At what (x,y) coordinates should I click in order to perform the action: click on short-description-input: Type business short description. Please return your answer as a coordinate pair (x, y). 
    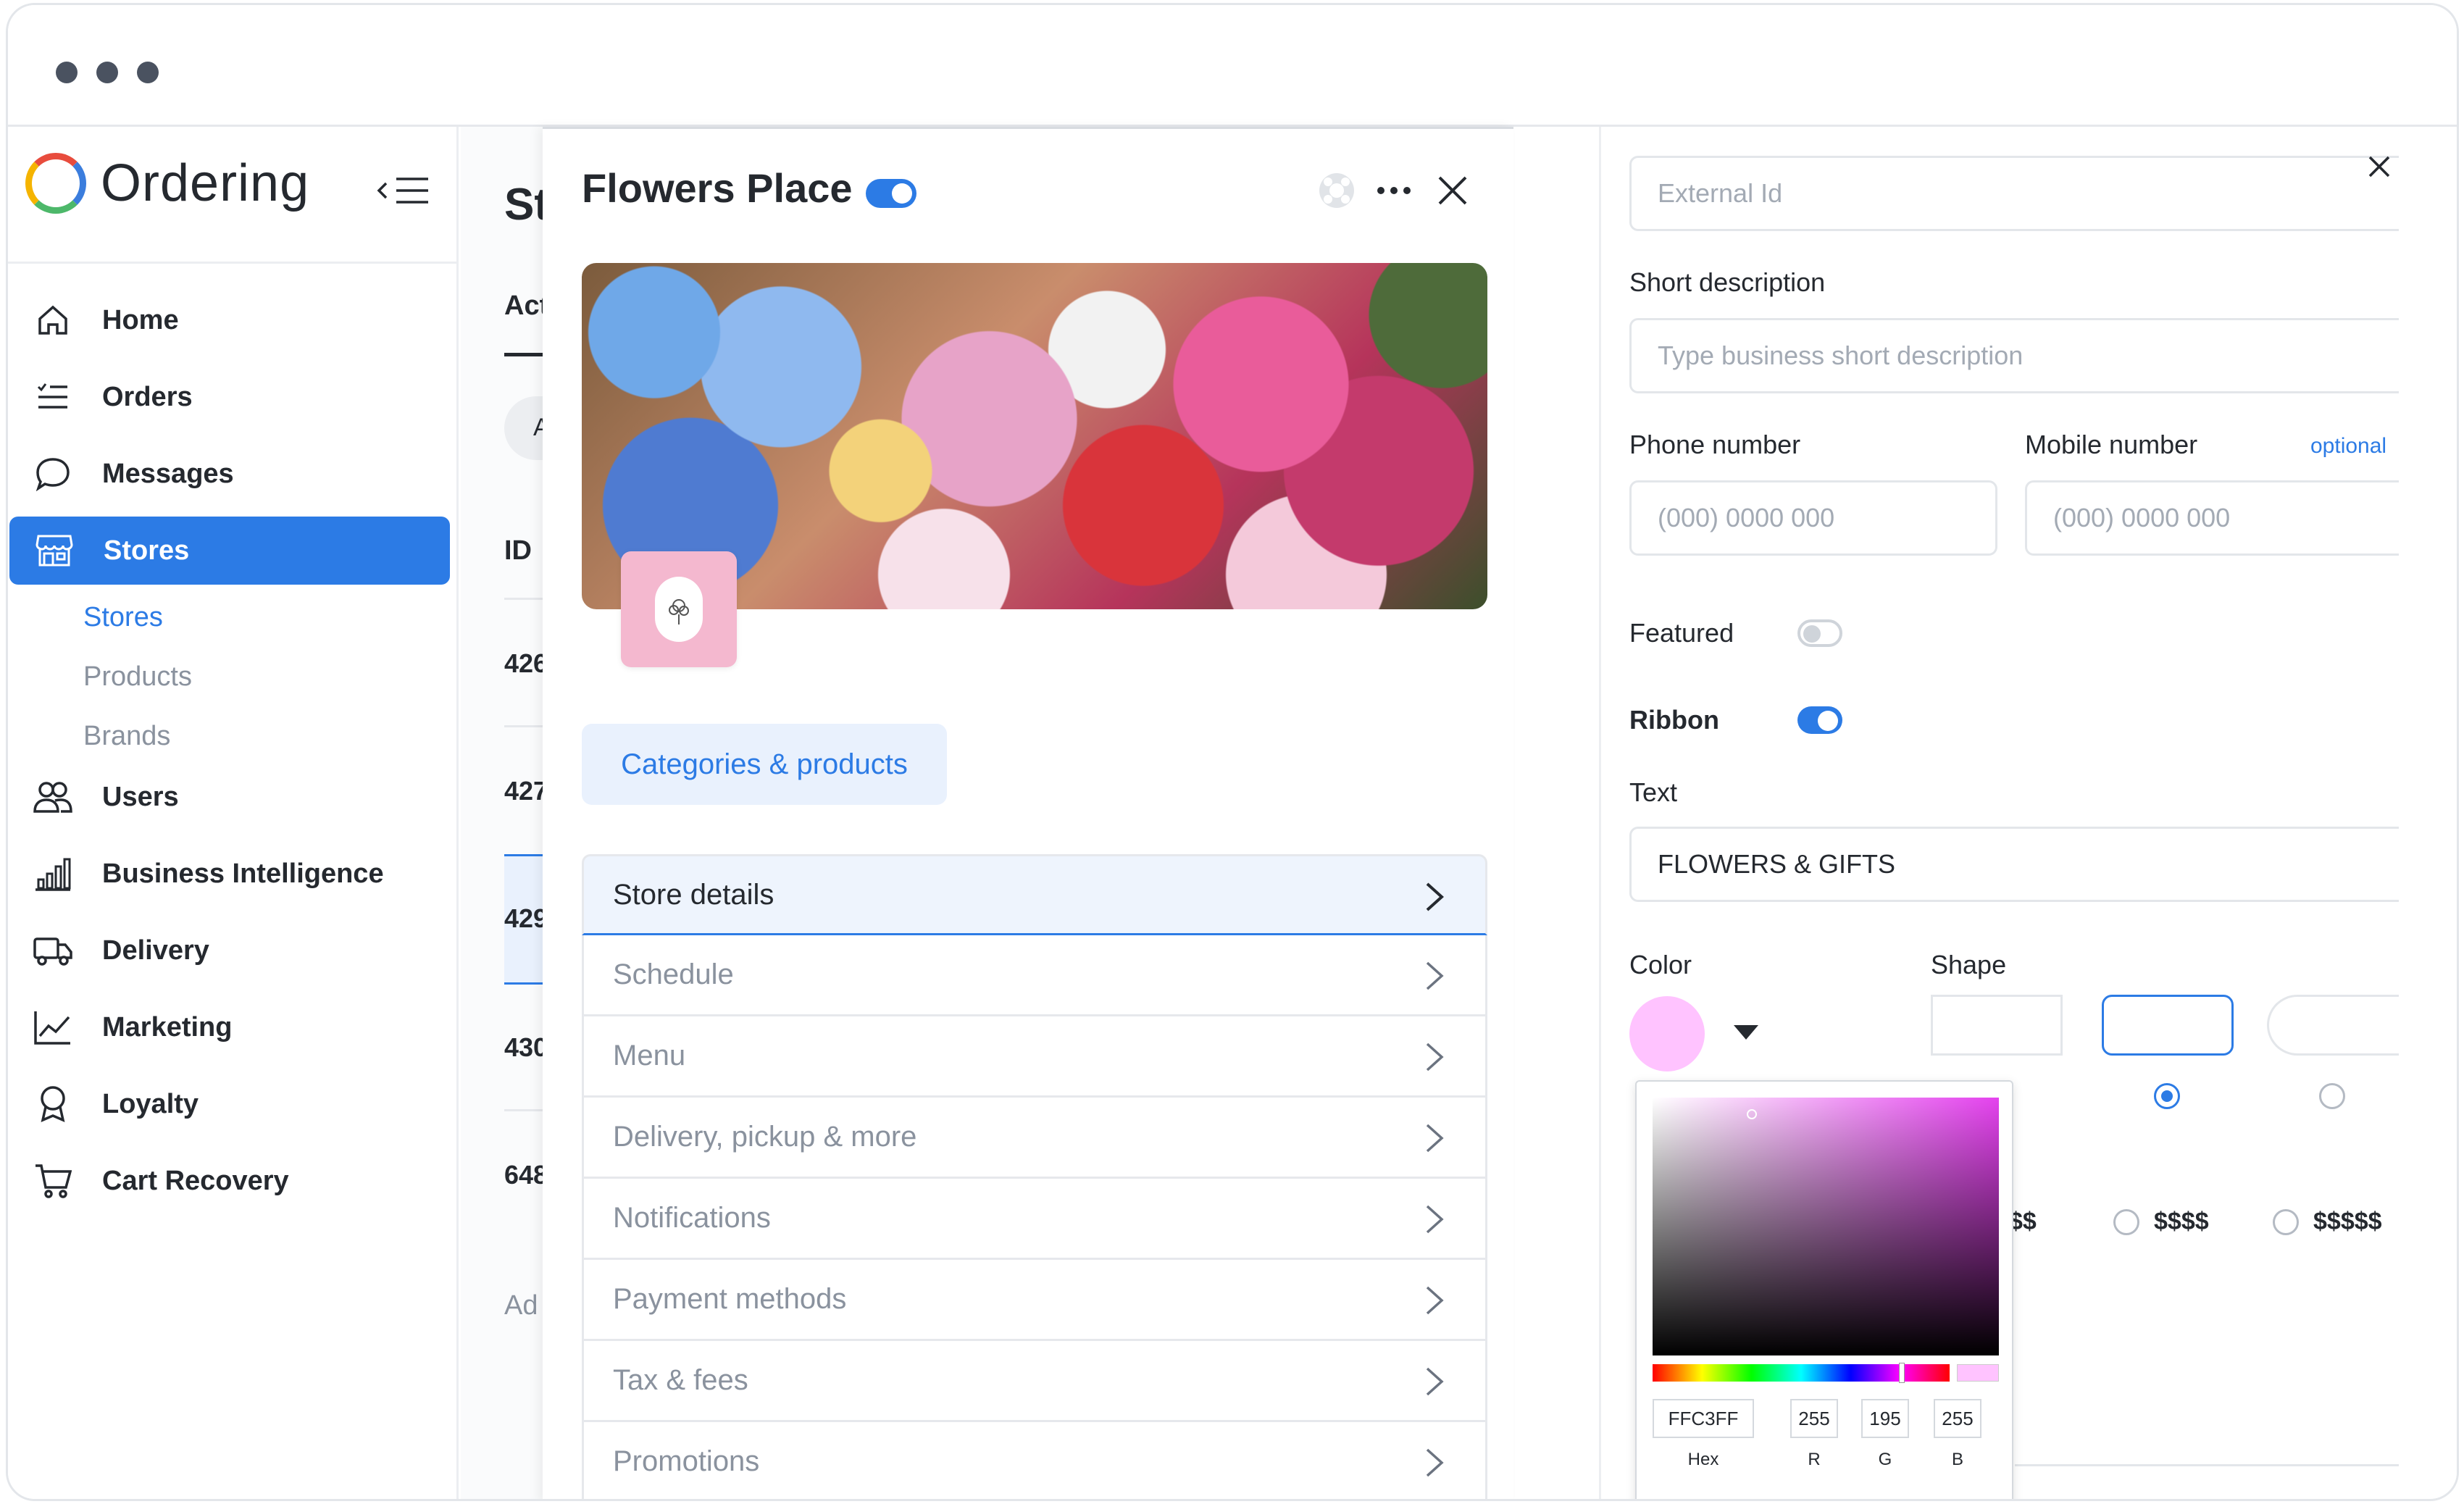
    Looking at the image, I should click on (2014, 355).